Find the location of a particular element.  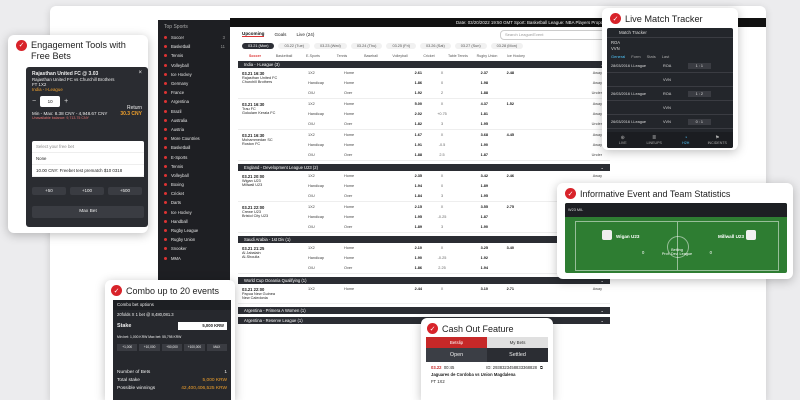

quick-stake-4: MAX is located at coordinates (217, 347).